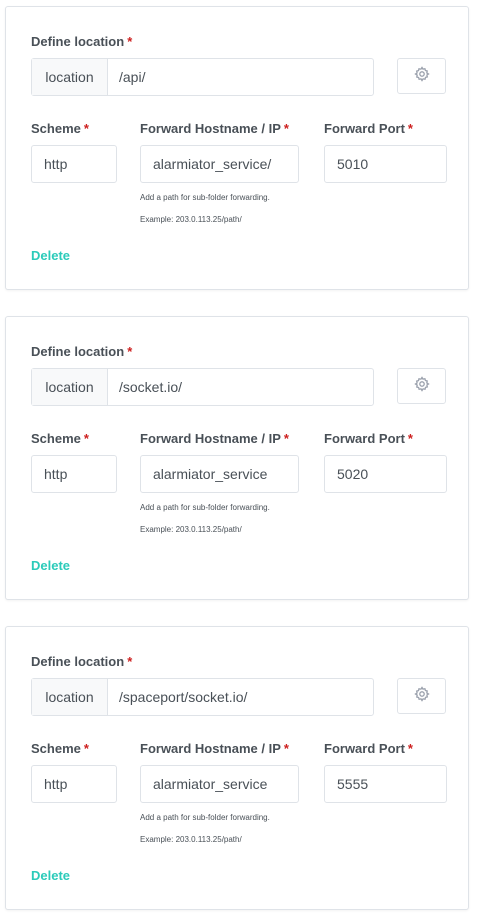 Image resolution: width=478 pixels, height=917 pixels. What do you see at coordinates (219, 164) in the screenshot?
I see `forward-host-input: alarmiator_service/` at bounding box center [219, 164].